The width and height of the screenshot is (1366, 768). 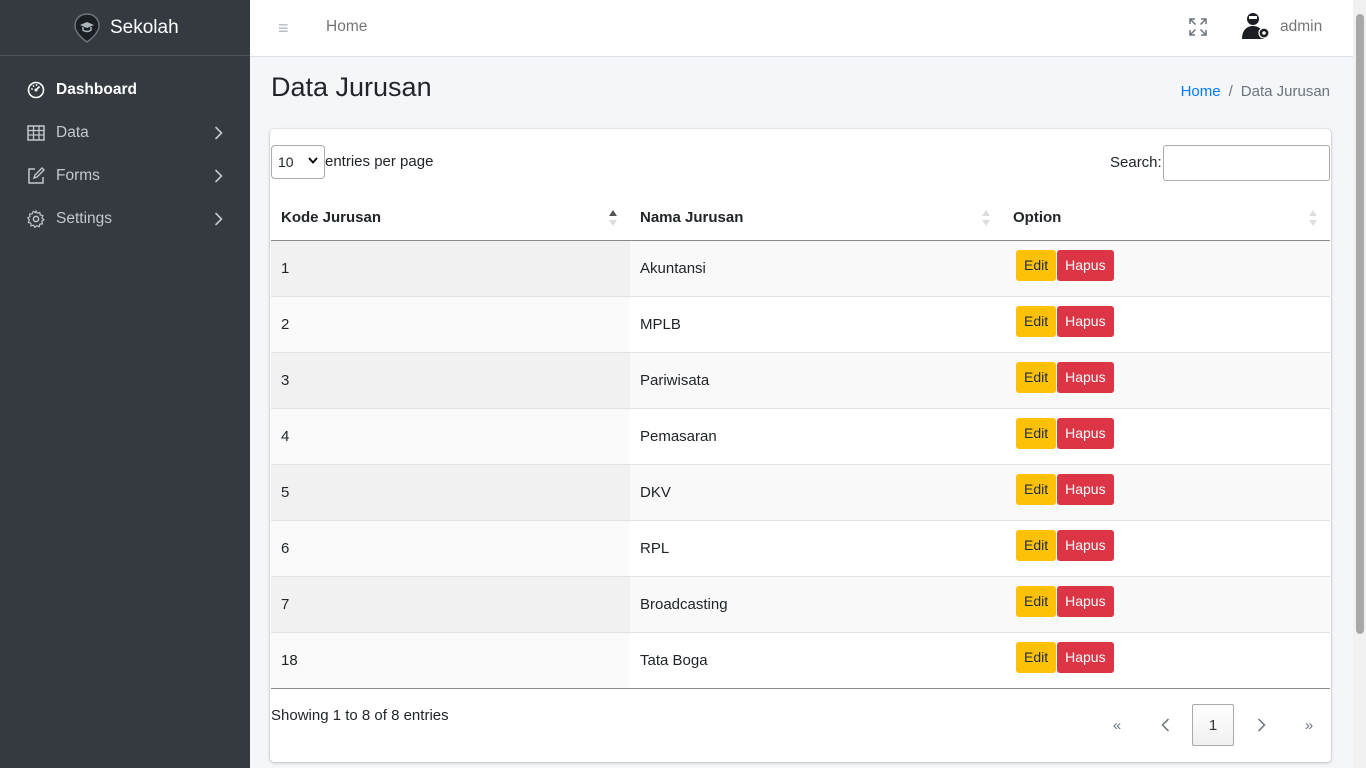 I want to click on cell-kode: 1, so click(x=450, y=268).